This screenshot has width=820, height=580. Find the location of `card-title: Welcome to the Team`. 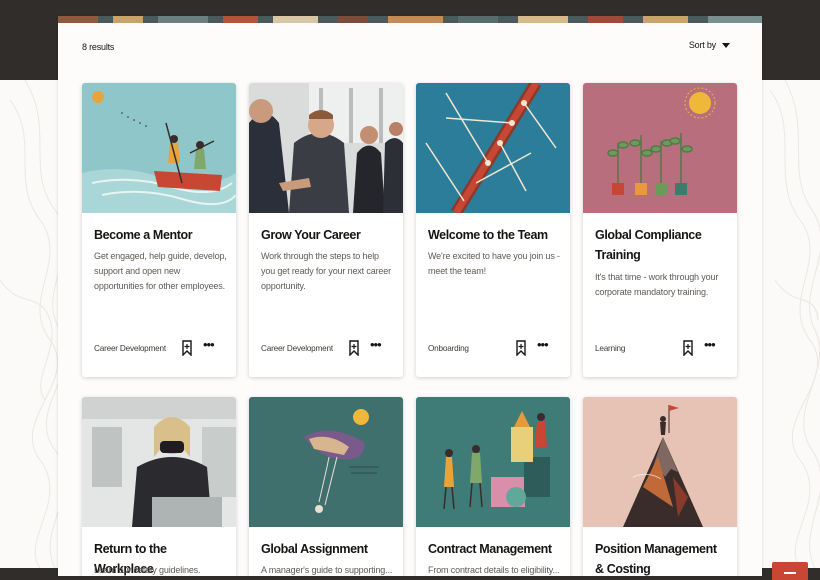

card-title: Welcome to the Team is located at coordinates (488, 235).